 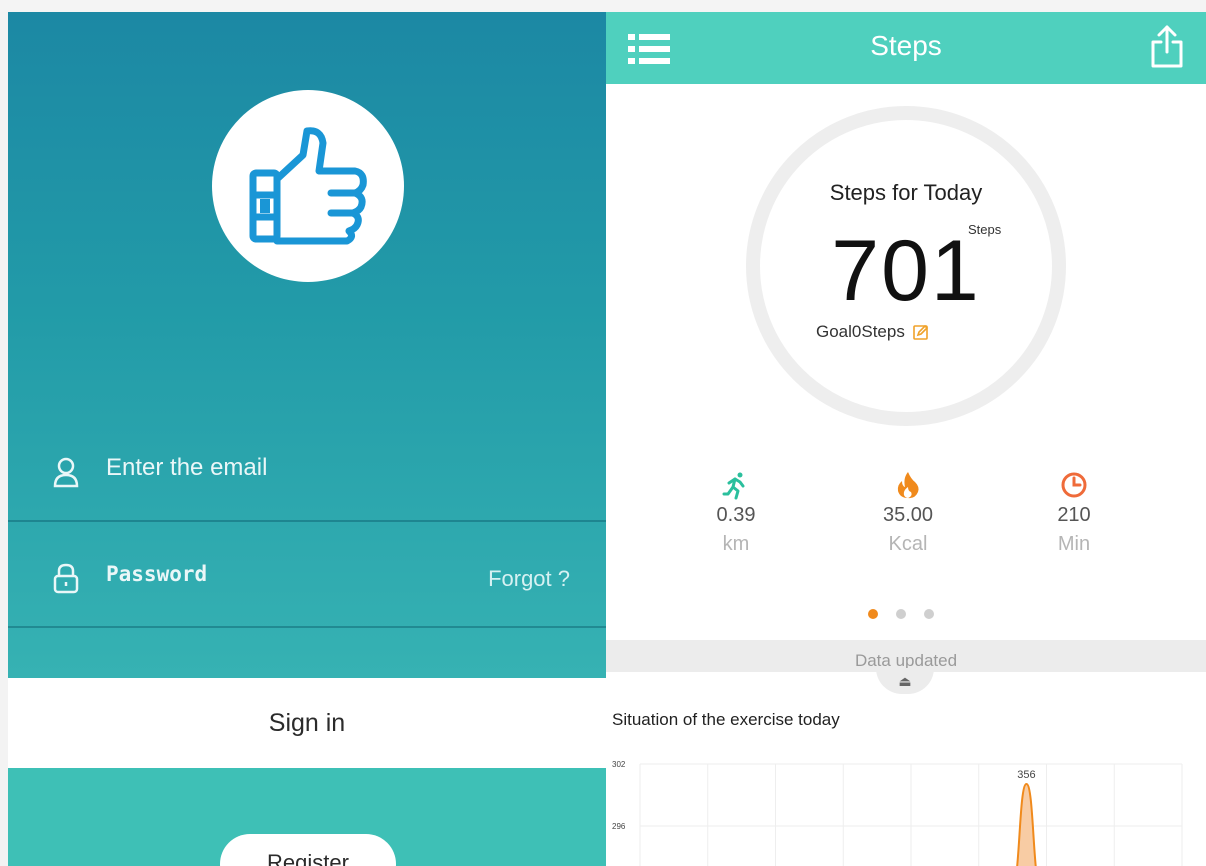 What do you see at coordinates (1074, 485) in the screenshot?
I see `clock-icon` at bounding box center [1074, 485].